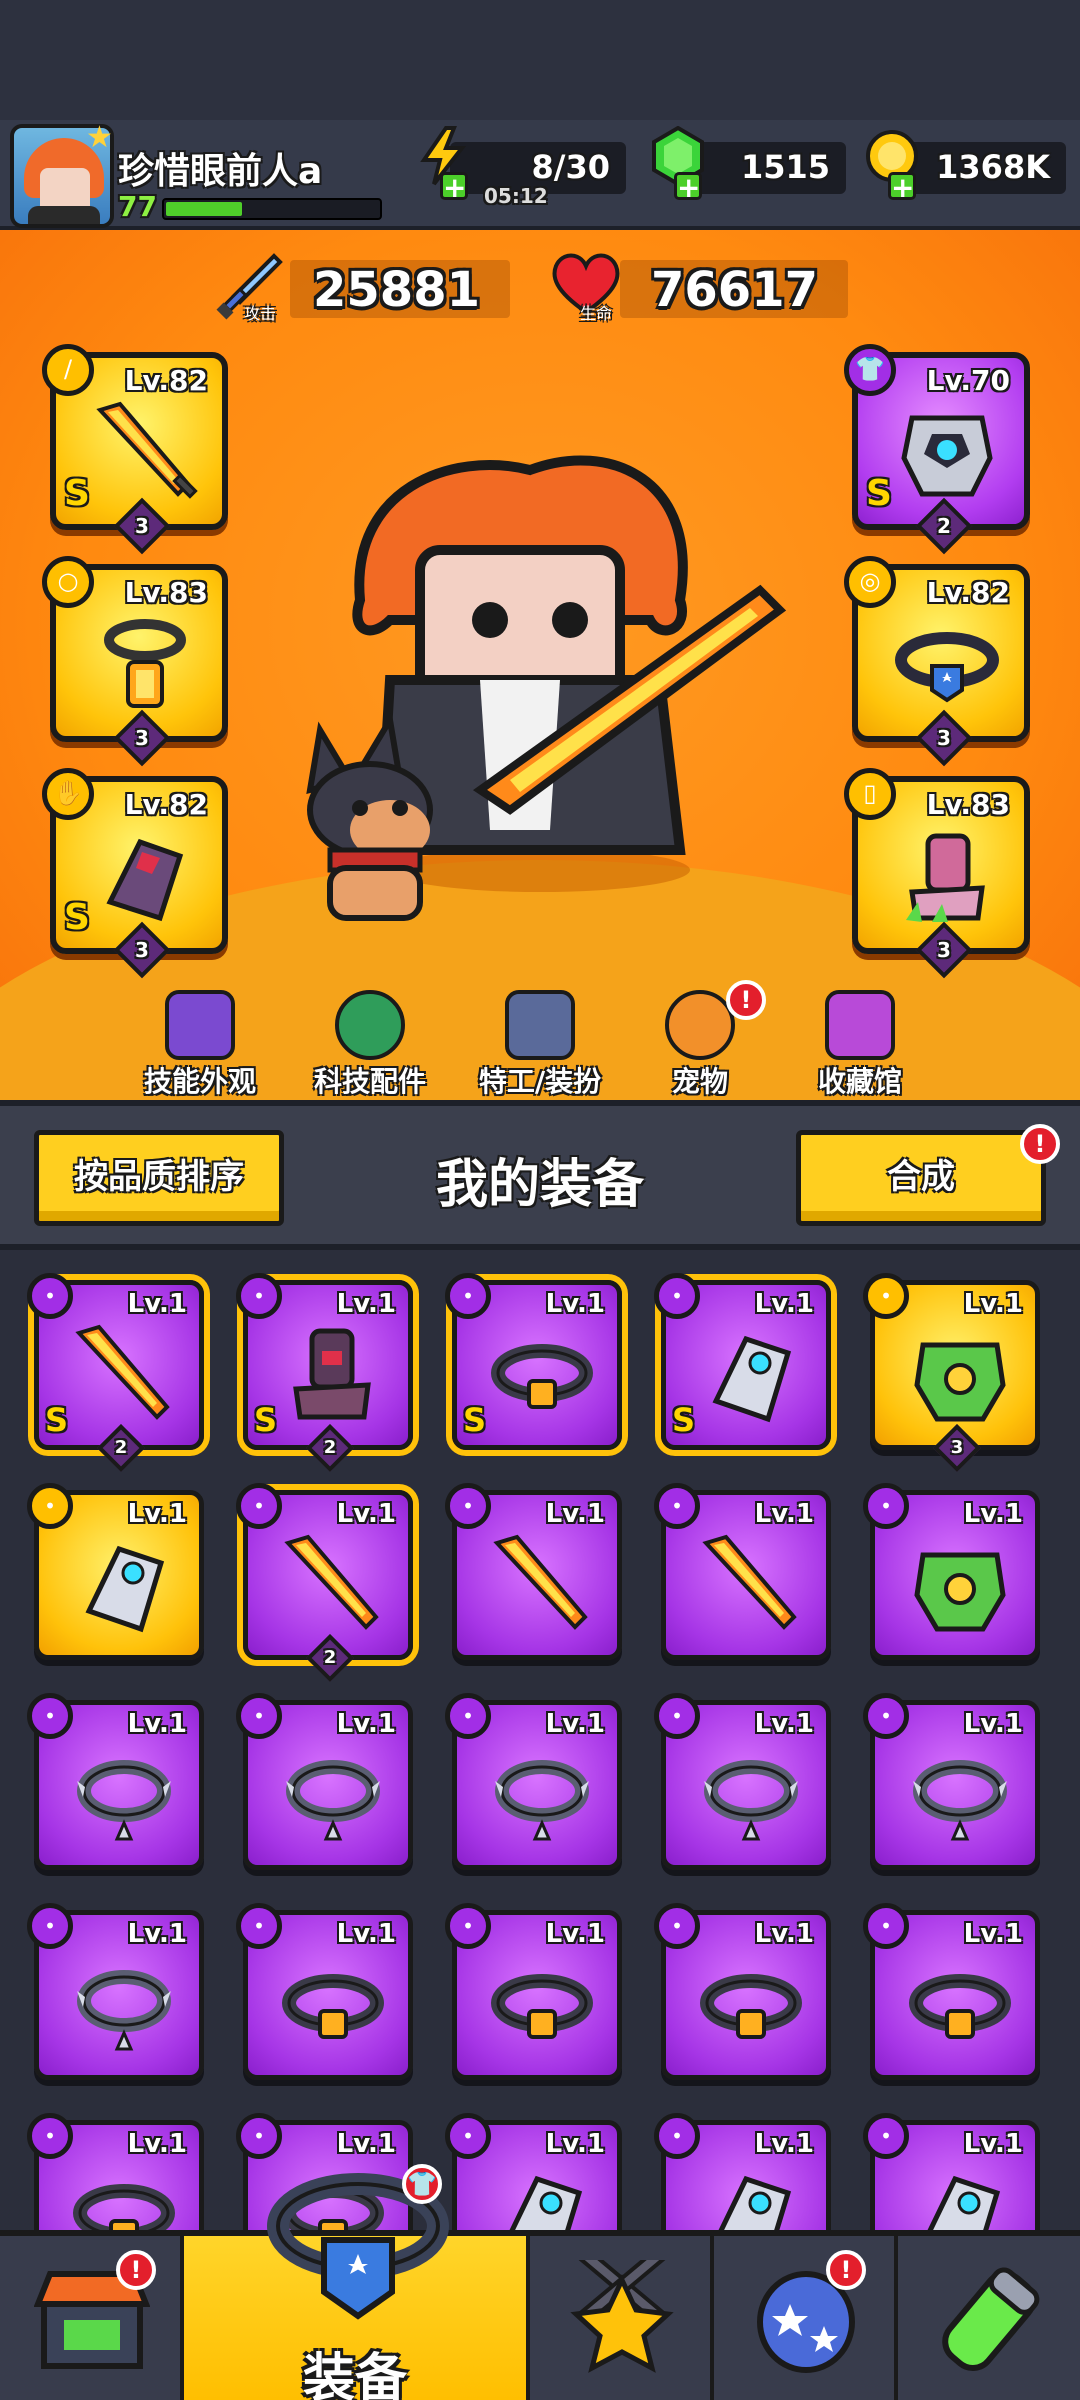 The height and width of the screenshot is (2400, 1080). What do you see at coordinates (396, 290) in the screenshot?
I see `attack-value: 25881` at bounding box center [396, 290].